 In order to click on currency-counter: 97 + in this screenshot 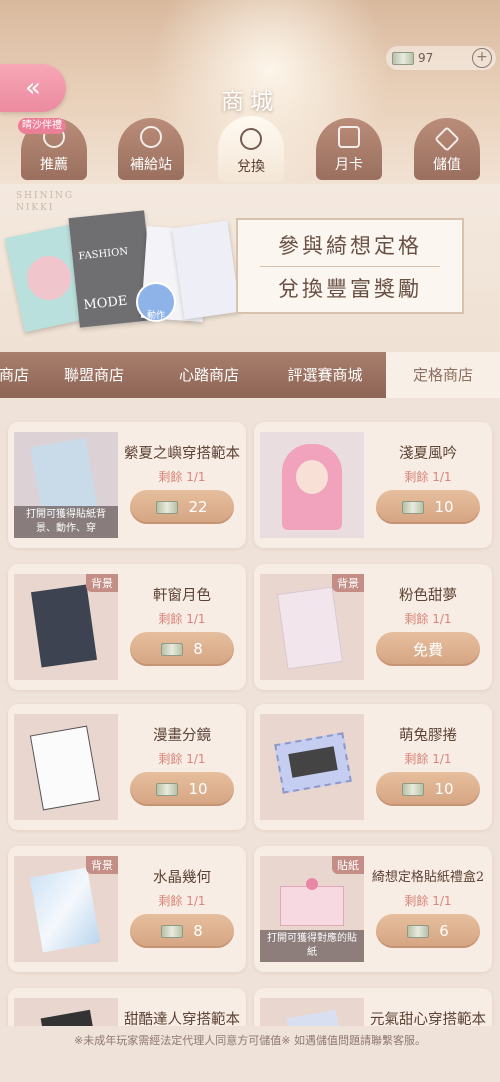, I will do `click(441, 58)`.